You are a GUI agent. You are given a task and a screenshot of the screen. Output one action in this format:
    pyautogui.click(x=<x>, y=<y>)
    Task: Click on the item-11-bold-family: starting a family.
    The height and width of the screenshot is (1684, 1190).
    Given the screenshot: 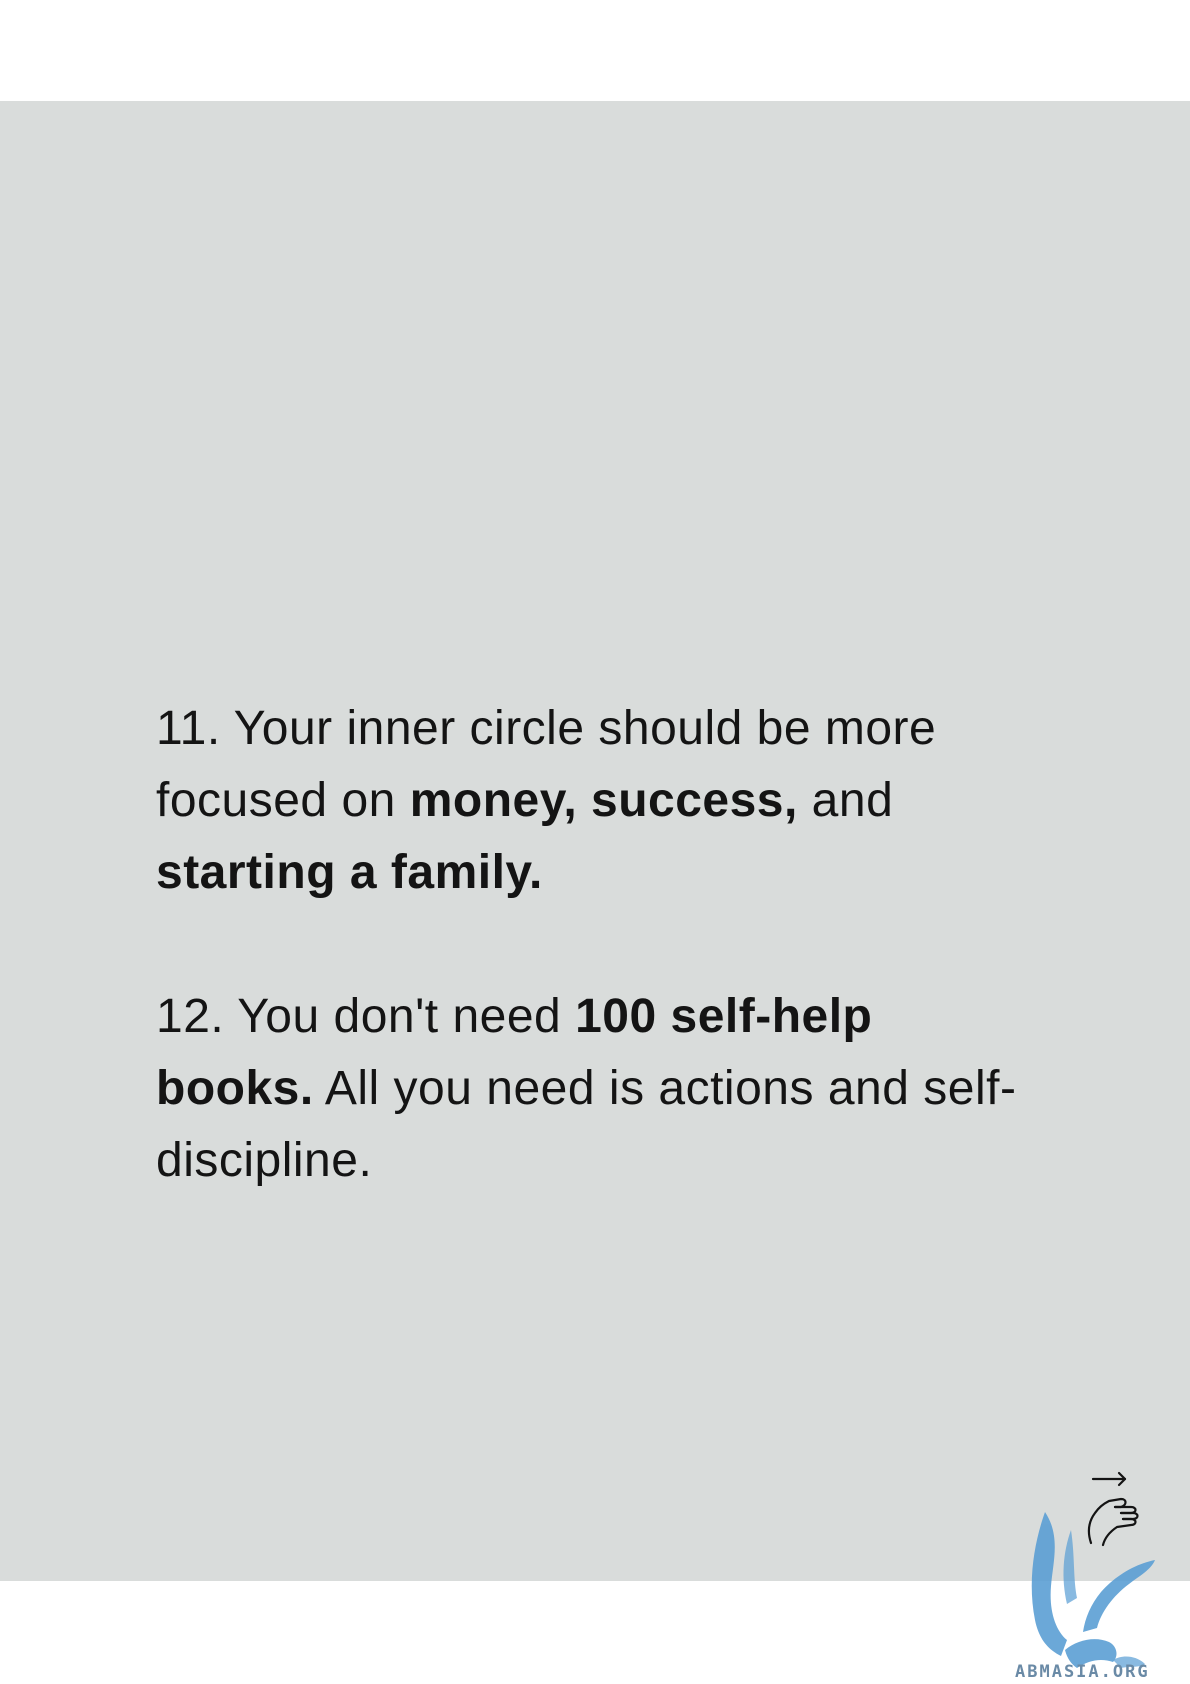 What is the action you would take?
    pyautogui.click(x=349, y=872)
    